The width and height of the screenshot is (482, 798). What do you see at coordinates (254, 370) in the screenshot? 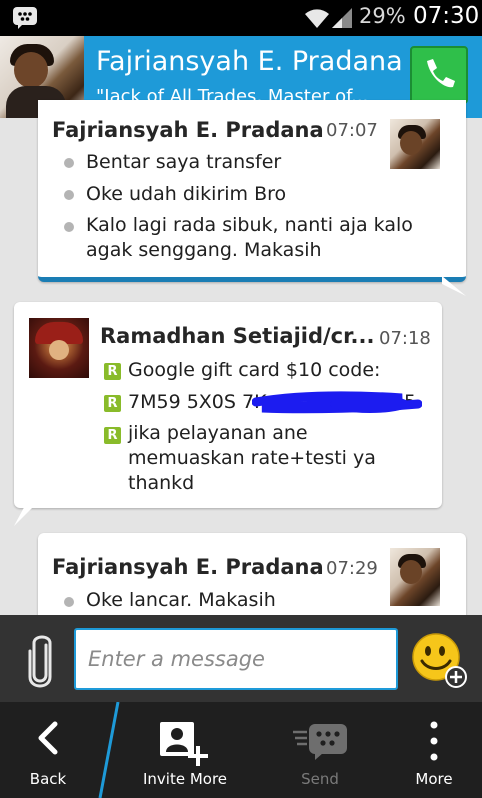
I see `message-line: Google gift card $10 code:` at bounding box center [254, 370].